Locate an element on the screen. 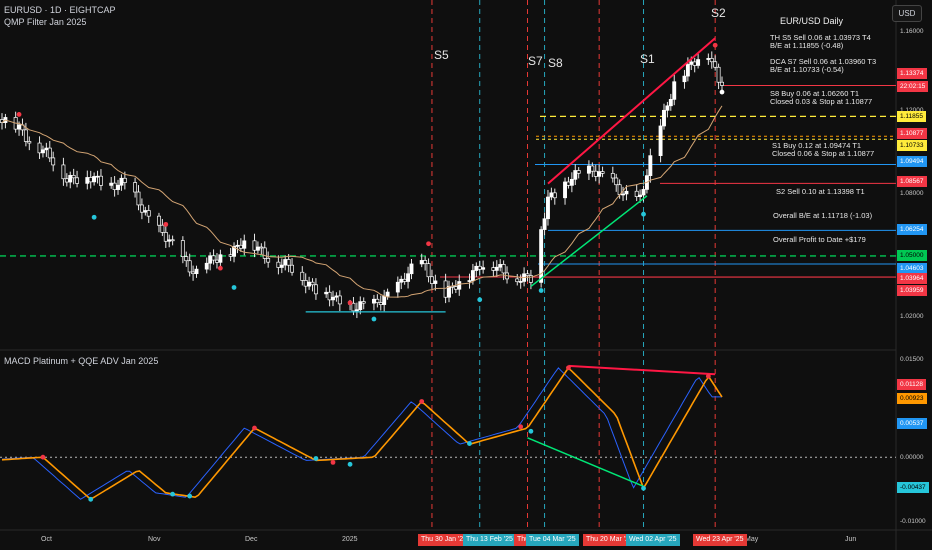  countdown-tag: 22:02:15 is located at coordinates (913, 86).